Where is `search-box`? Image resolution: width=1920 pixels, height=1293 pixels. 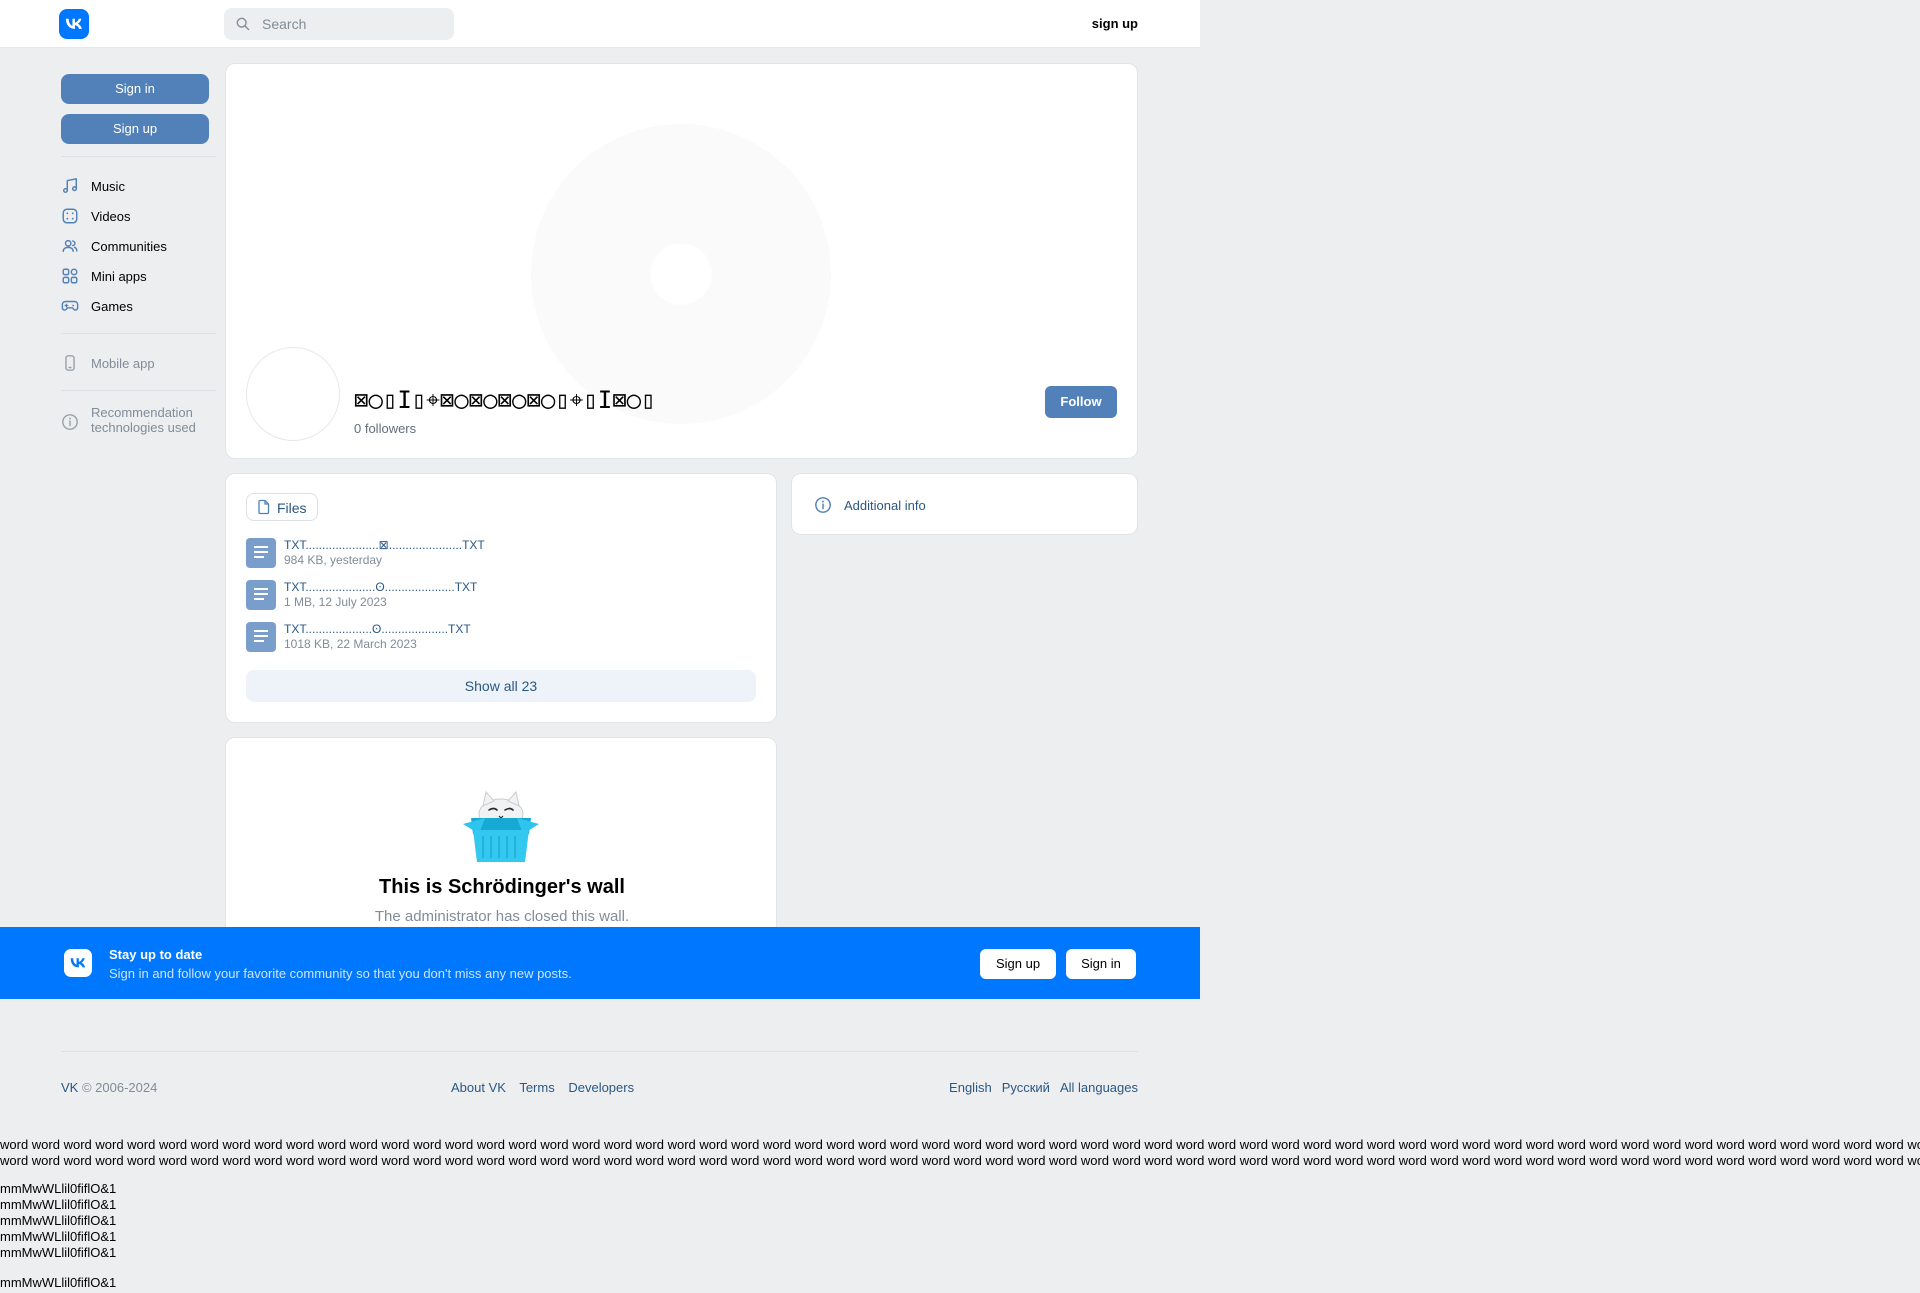
search-box is located at coordinates (339, 24).